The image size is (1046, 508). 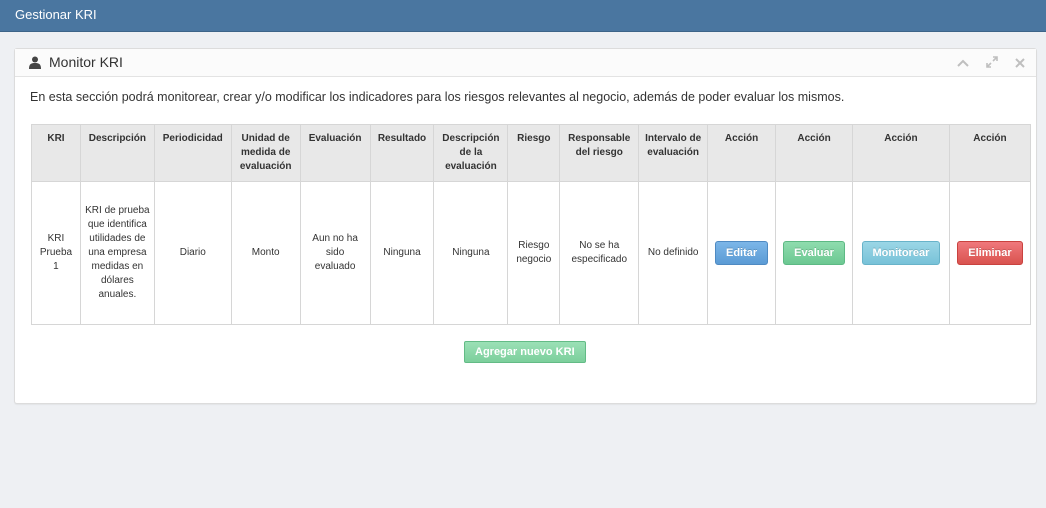 What do you see at coordinates (963, 64) in the screenshot?
I see `chevron-up-icon` at bounding box center [963, 64].